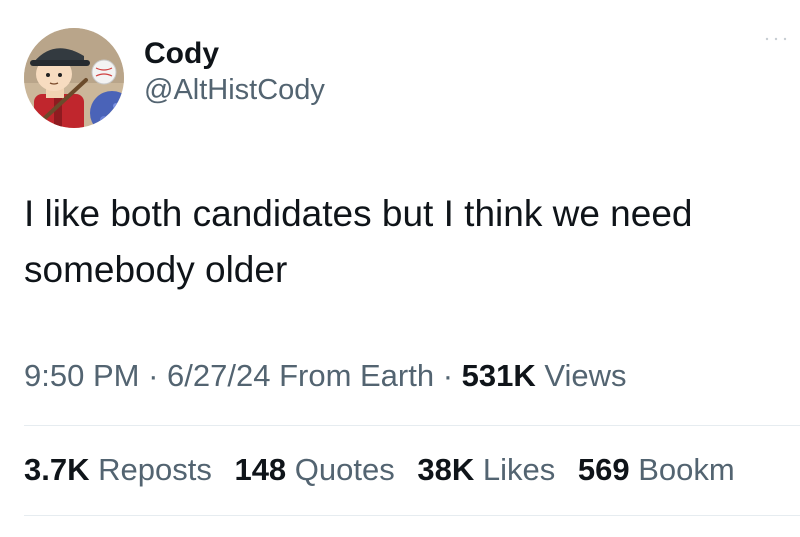 This screenshot has width=800, height=537. Describe the element at coordinates (515, 469) in the screenshot. I see `likes-label: Likes` at that location.